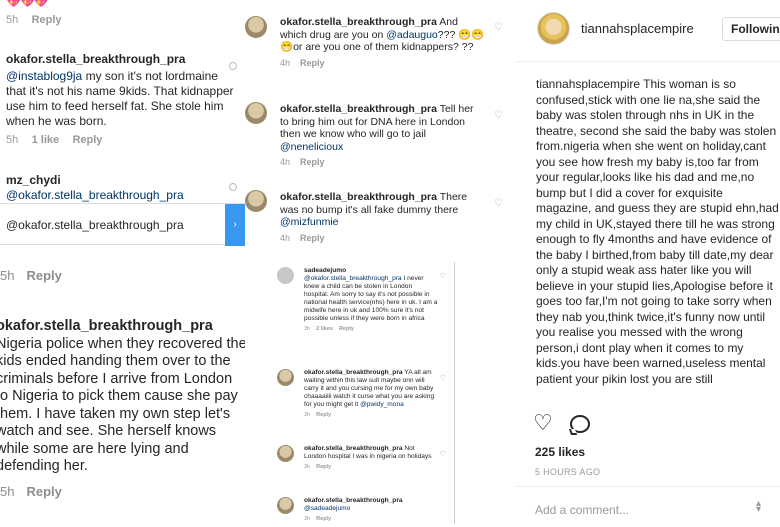 Image resolution: width=780 pixels, height=527 pixels. Describe the element at coordinates (758, 507) in the screenshot. I see `more-options-icon: ▴ ▾` at that location.